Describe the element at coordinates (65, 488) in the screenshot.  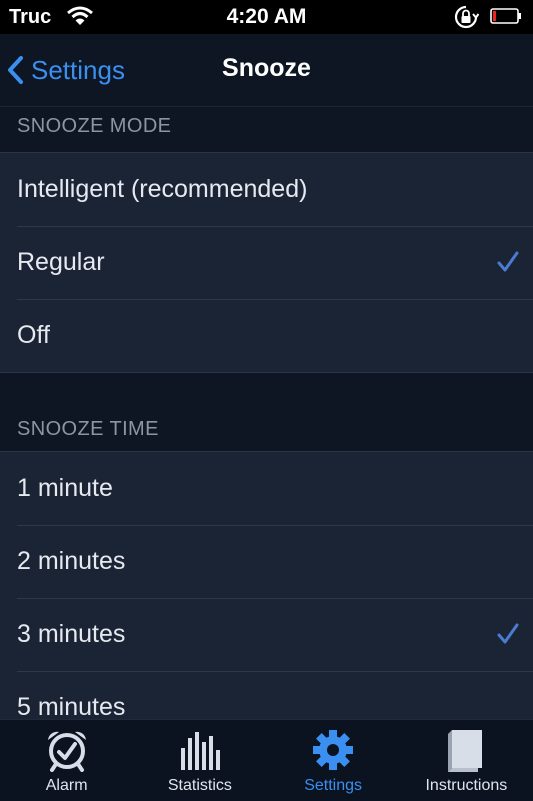
I see `option-label: 1 minute` at that location.